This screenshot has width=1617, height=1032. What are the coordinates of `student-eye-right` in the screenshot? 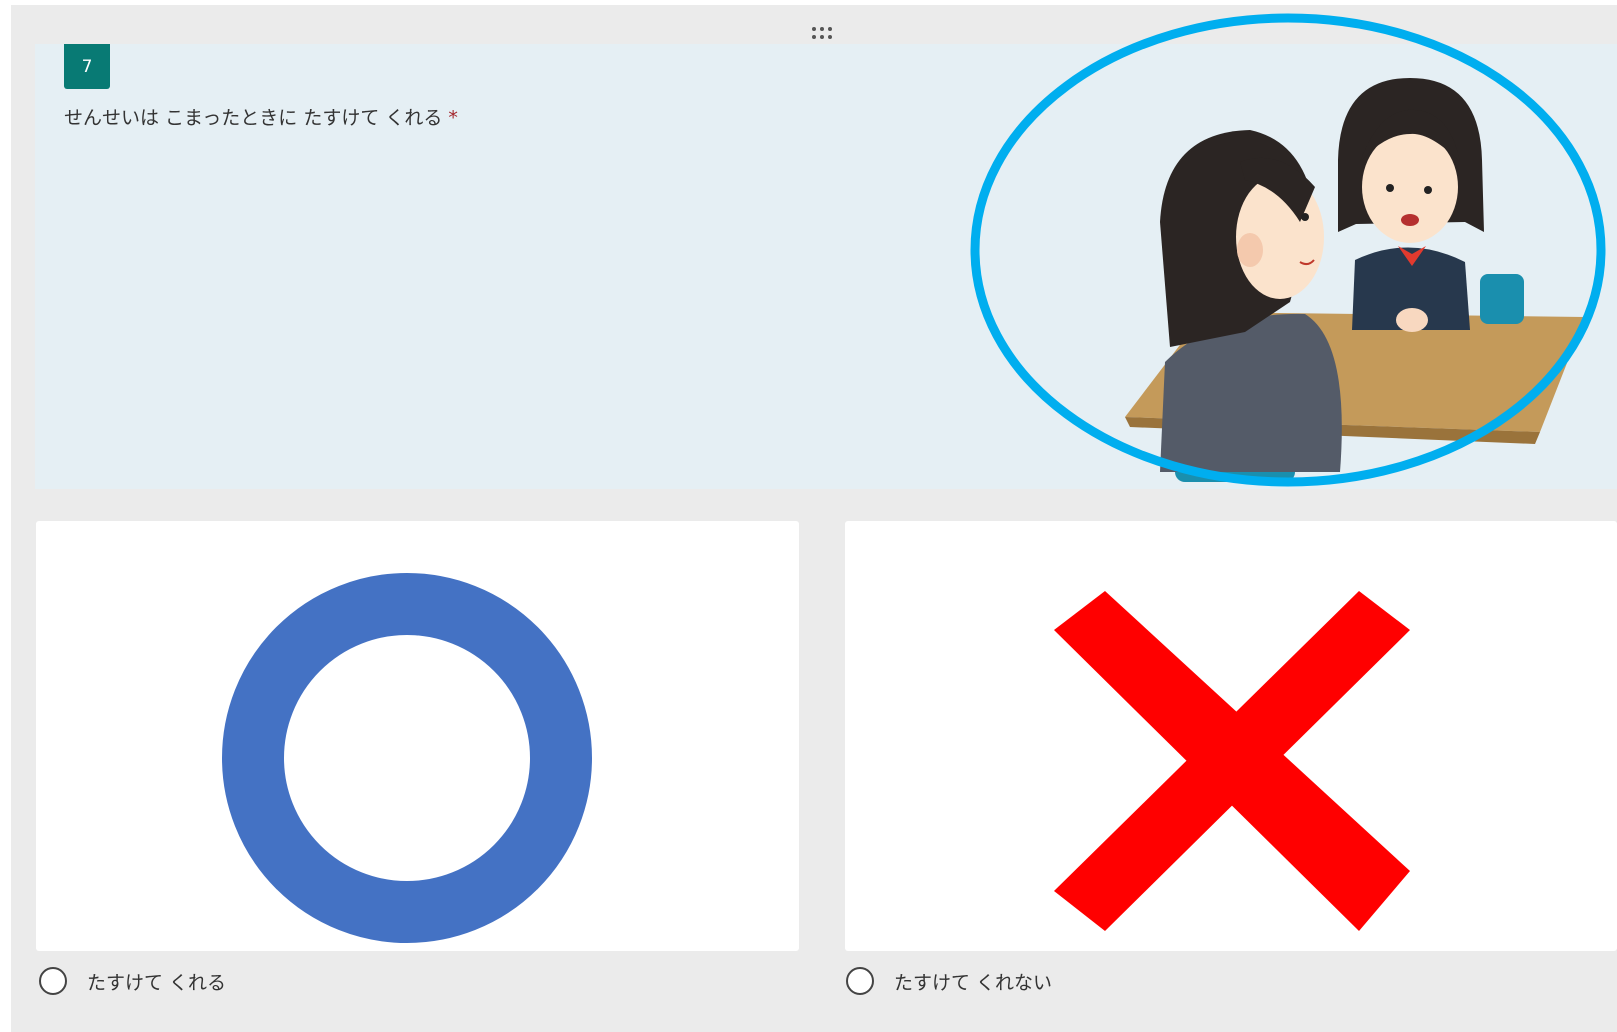 It's located at (1428, 190).